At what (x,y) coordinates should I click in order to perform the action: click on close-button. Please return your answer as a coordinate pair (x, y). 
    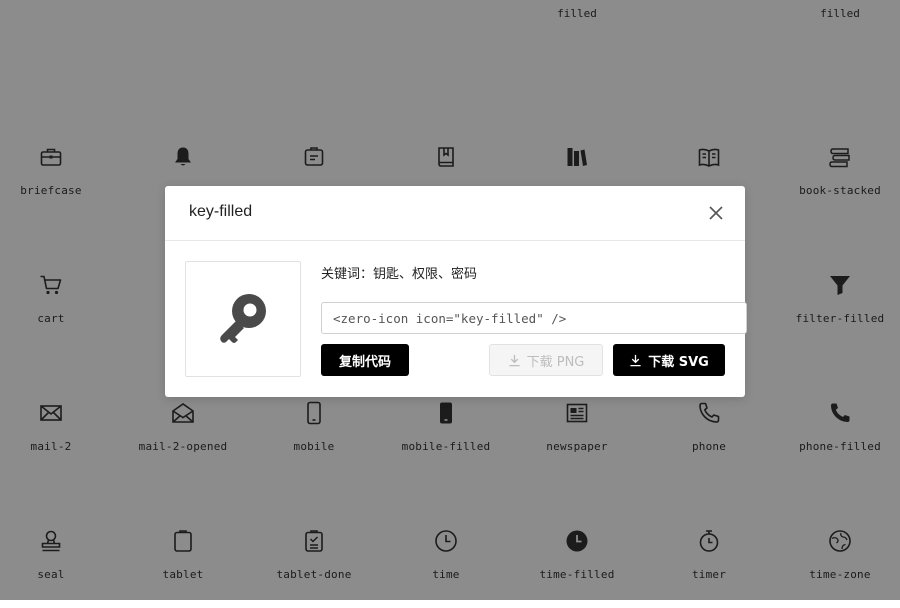
    Looking at the image, I should click on (716, 213).